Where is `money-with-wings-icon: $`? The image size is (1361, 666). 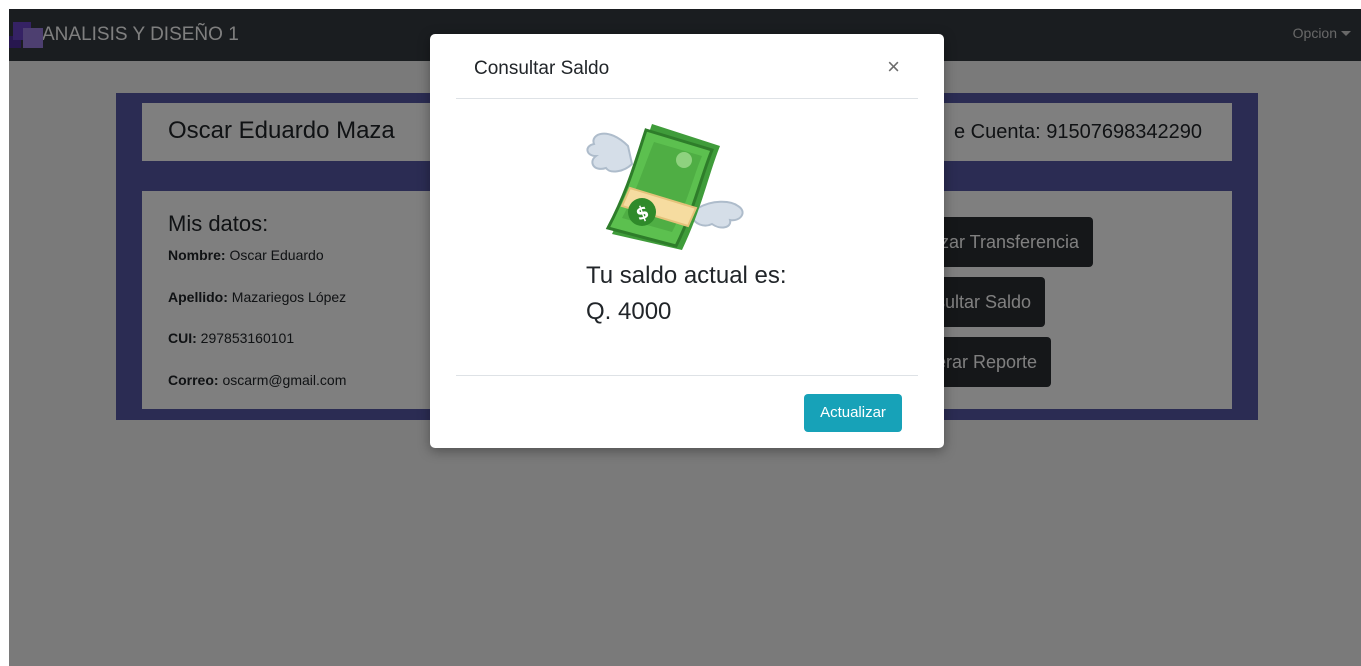 money-with-wings-icon: $ is located at coordinates (665, 187).